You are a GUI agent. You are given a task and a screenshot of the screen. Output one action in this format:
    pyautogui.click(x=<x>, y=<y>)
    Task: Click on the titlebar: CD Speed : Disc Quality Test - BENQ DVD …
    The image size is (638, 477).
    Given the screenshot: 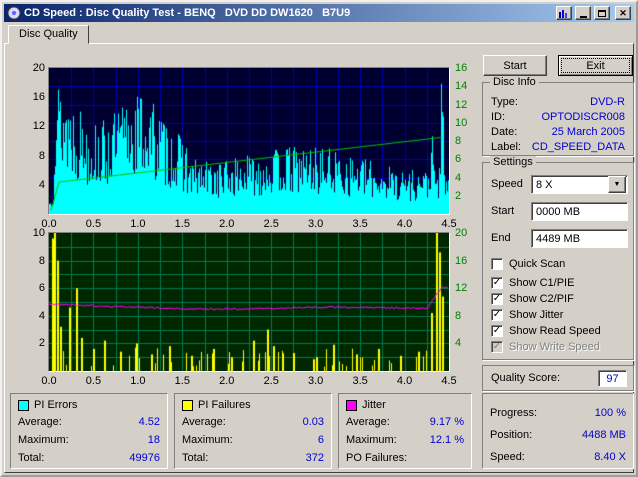 What is the action you would take?
    pyautogui.click(x=319, y=13)
    